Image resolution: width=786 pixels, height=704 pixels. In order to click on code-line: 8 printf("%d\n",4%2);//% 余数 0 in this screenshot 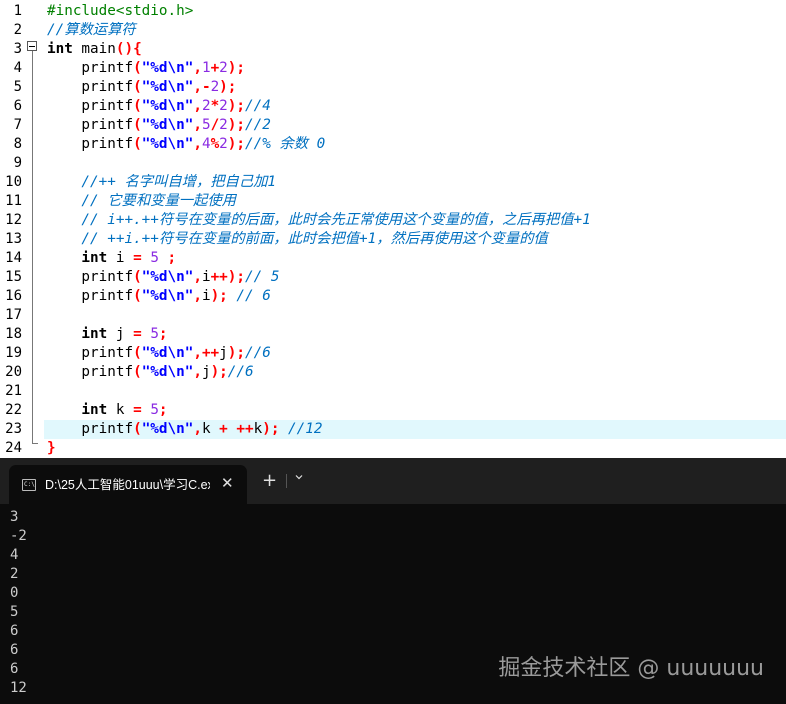, I will do `click(393, 144)`.